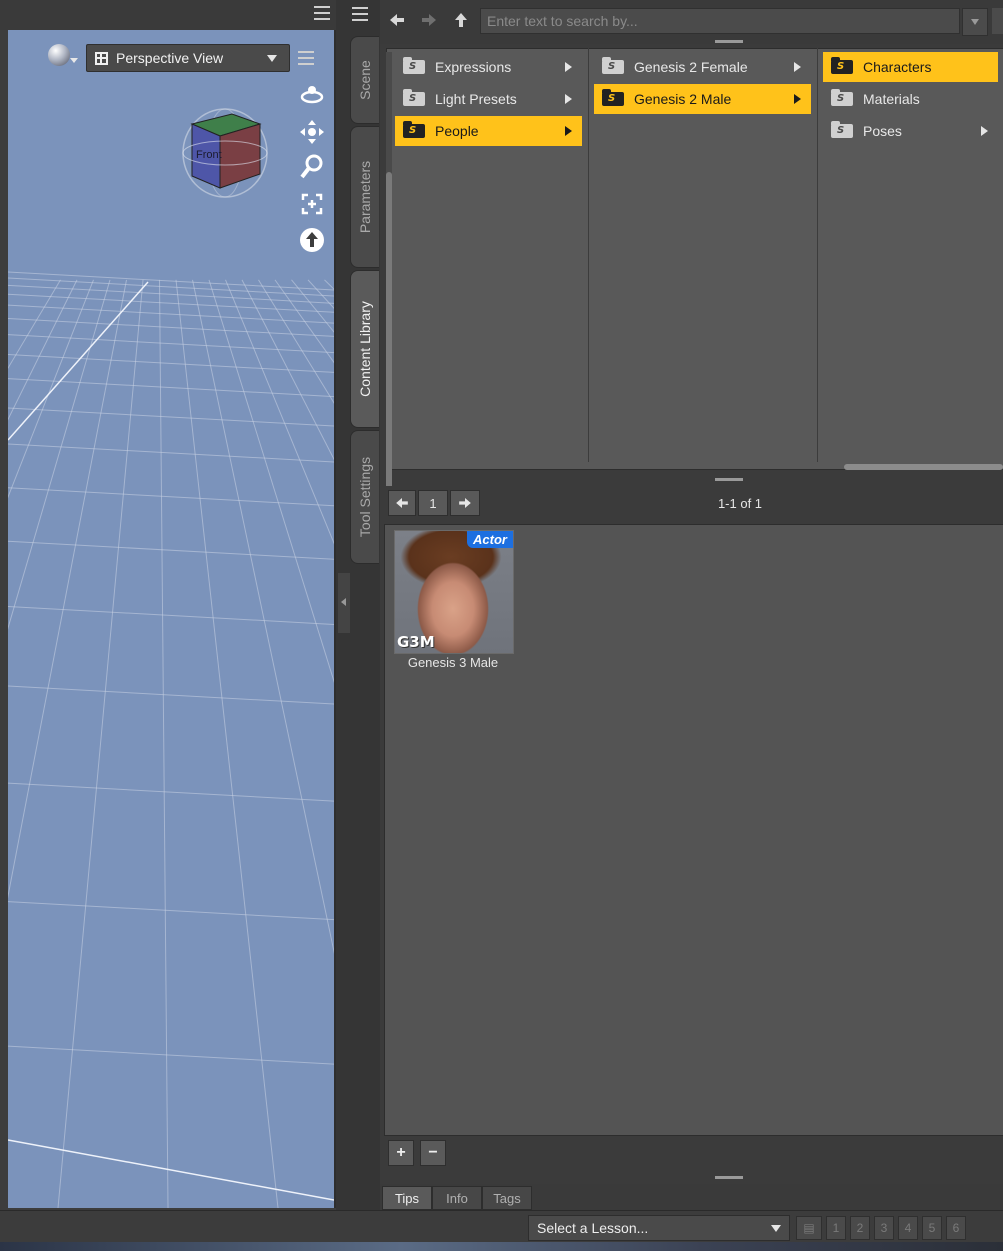  Describe the element at coordinates (401, 1153) in the screenshot. I see `add-button: +` at that location.